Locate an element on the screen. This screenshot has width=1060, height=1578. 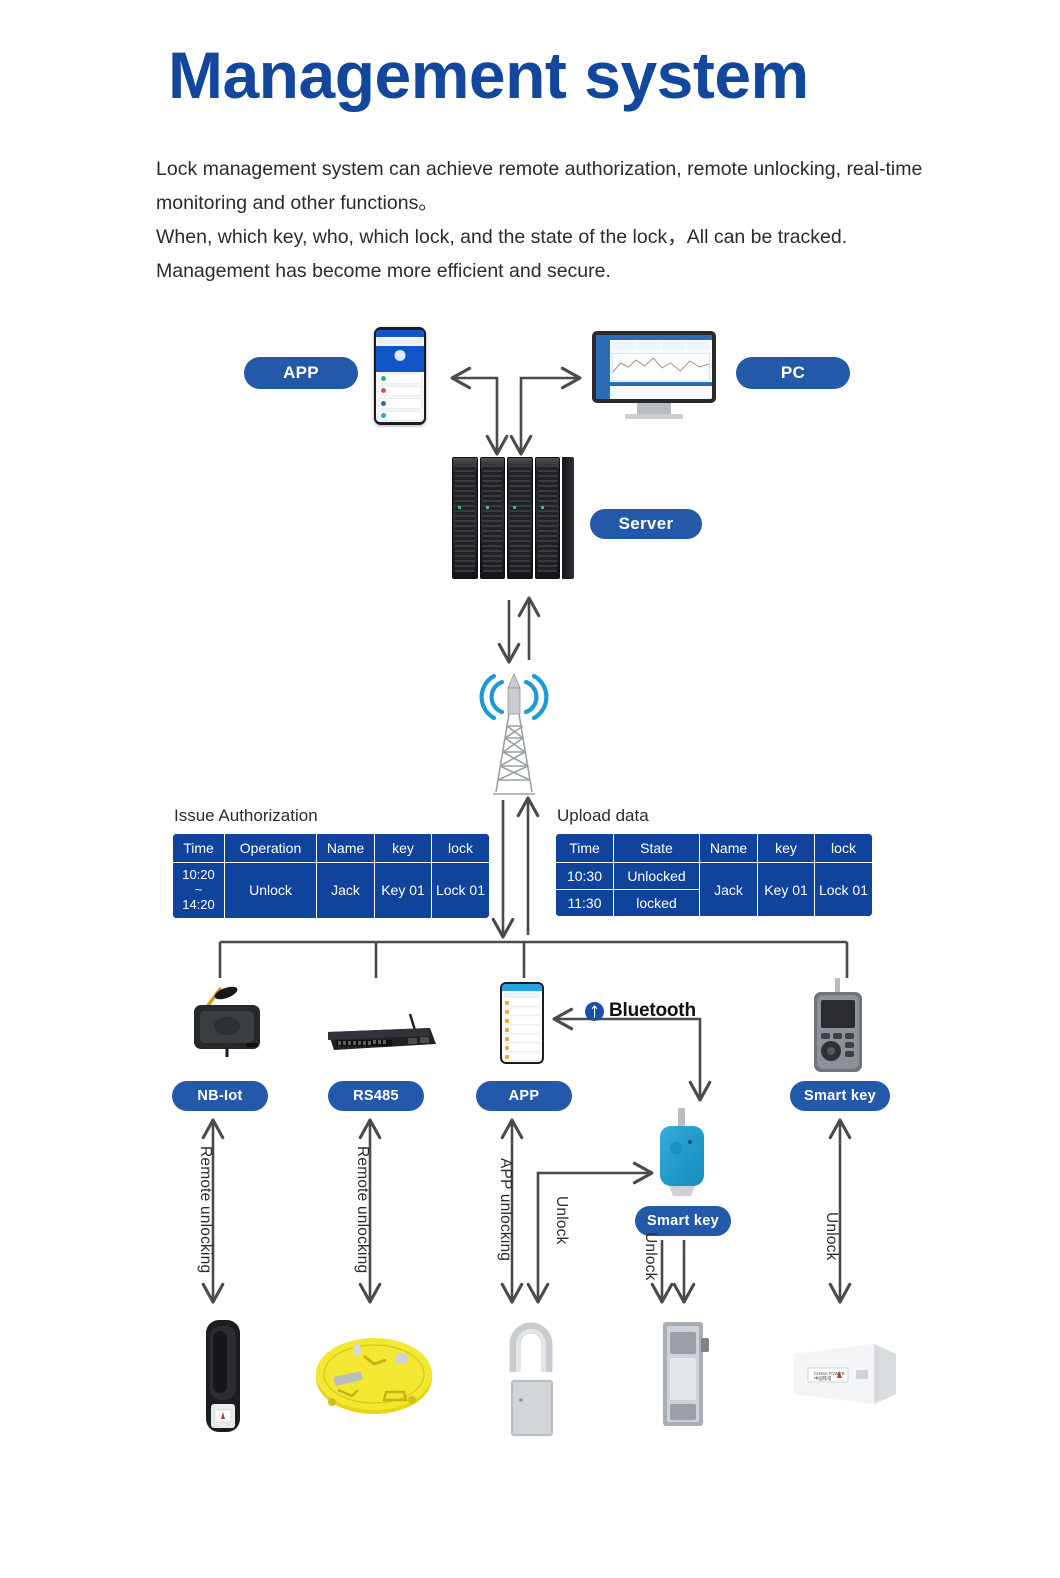
time-start: 10:20 is located at coordinates (198, 875).